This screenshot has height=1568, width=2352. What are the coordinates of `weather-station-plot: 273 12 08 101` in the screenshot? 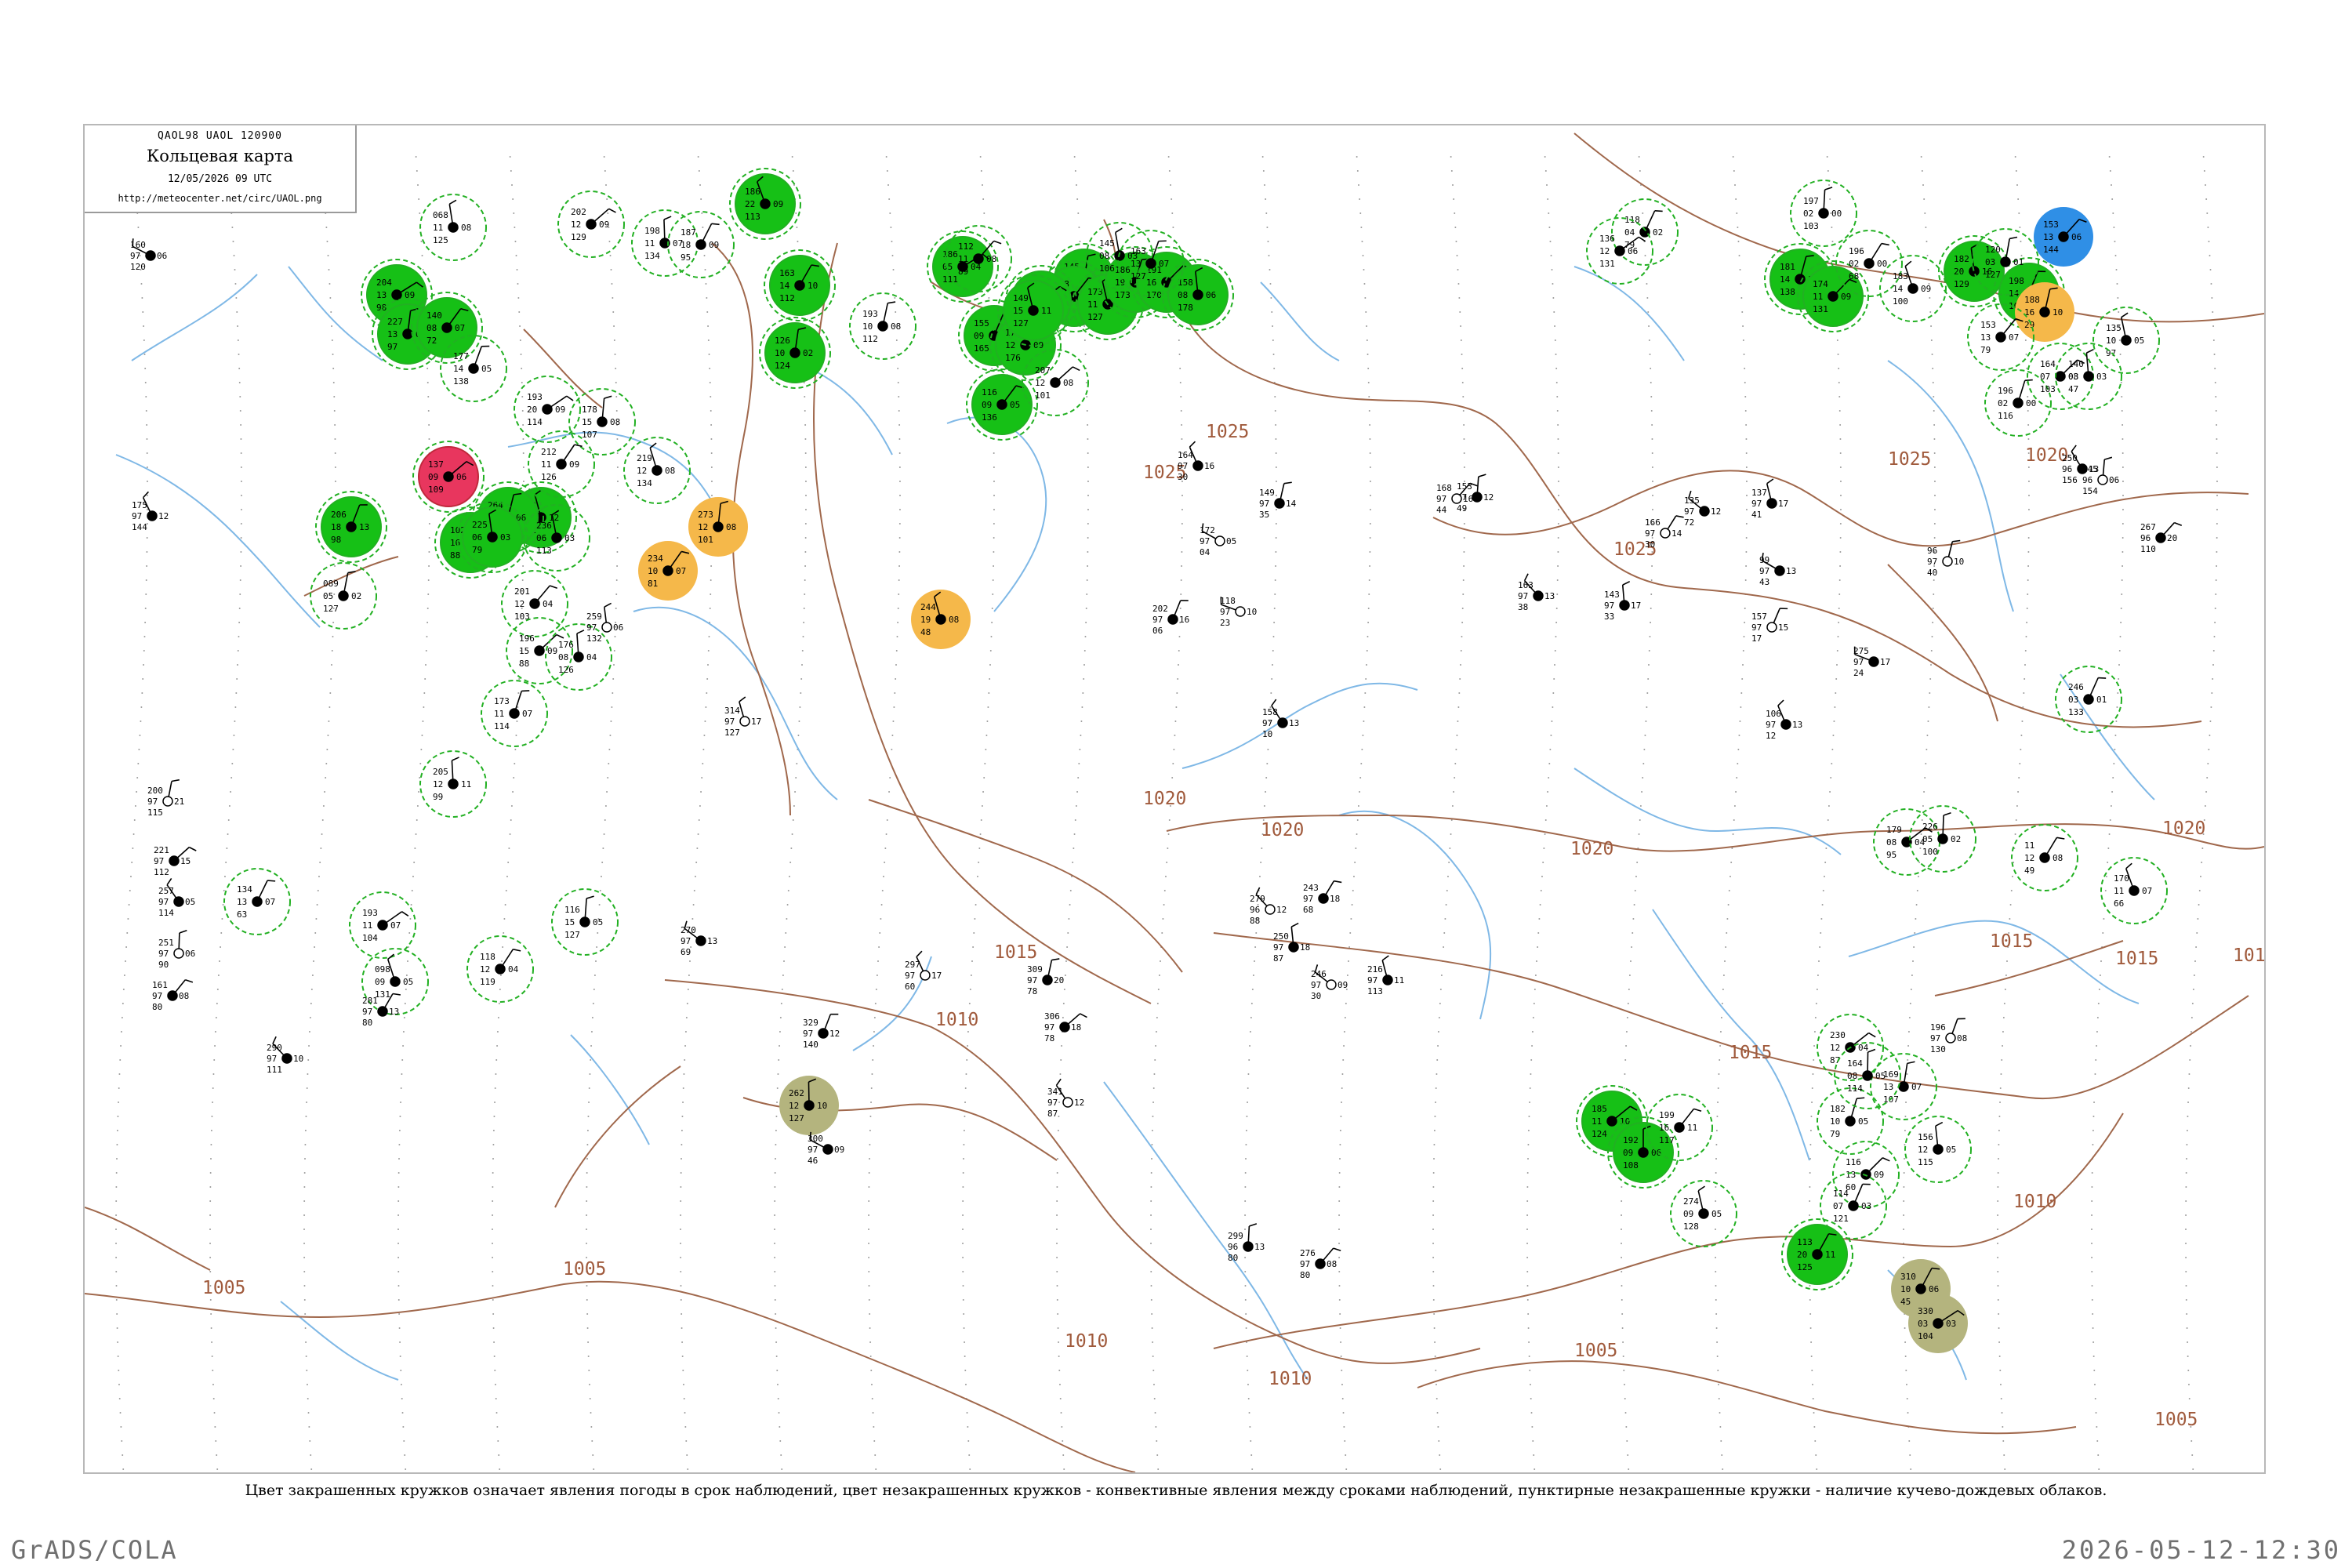 It's located at (718, 527).